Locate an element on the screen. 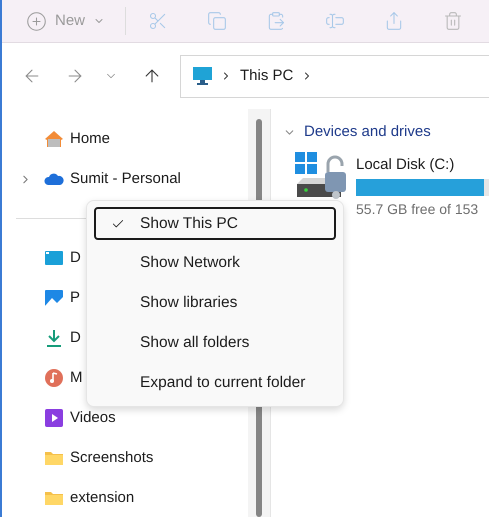 This screenshot has width=489, height=517. section-title: Devices and drives is located at coordinates (367, 132).